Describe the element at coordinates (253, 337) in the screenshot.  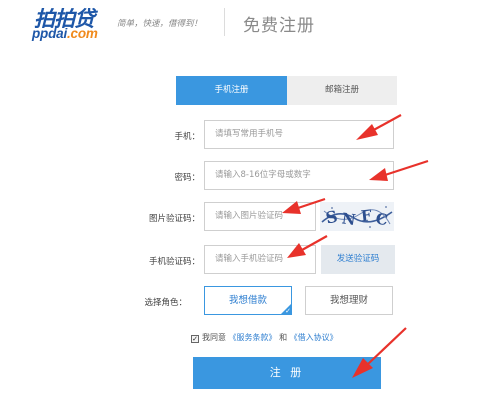
I see `terms-link: 《服务条款》` at that location.